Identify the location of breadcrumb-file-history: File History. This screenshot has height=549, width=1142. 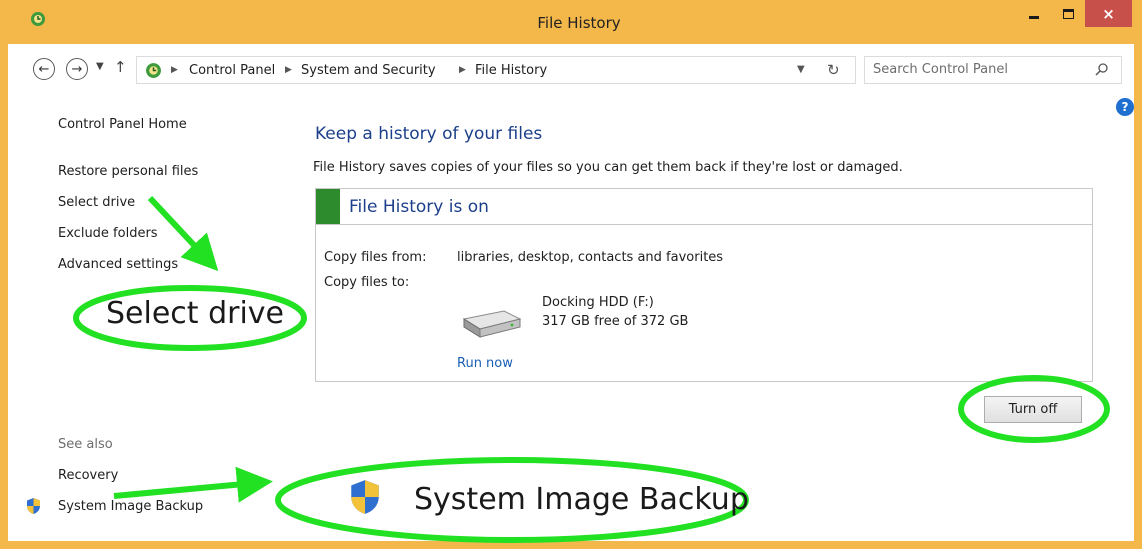
(511, 70).